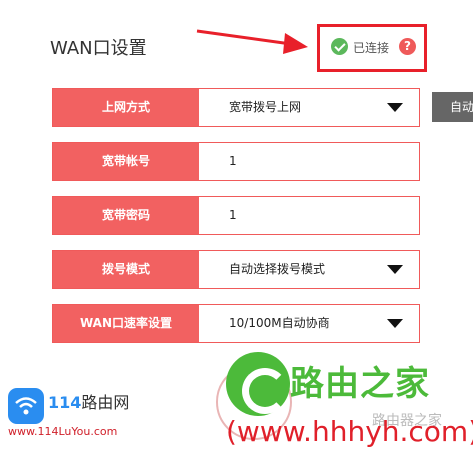 The width and height of the screenshot is (473, 453). I want to click on wan-speed-label: WAN口速率设置, so click(126, 323).